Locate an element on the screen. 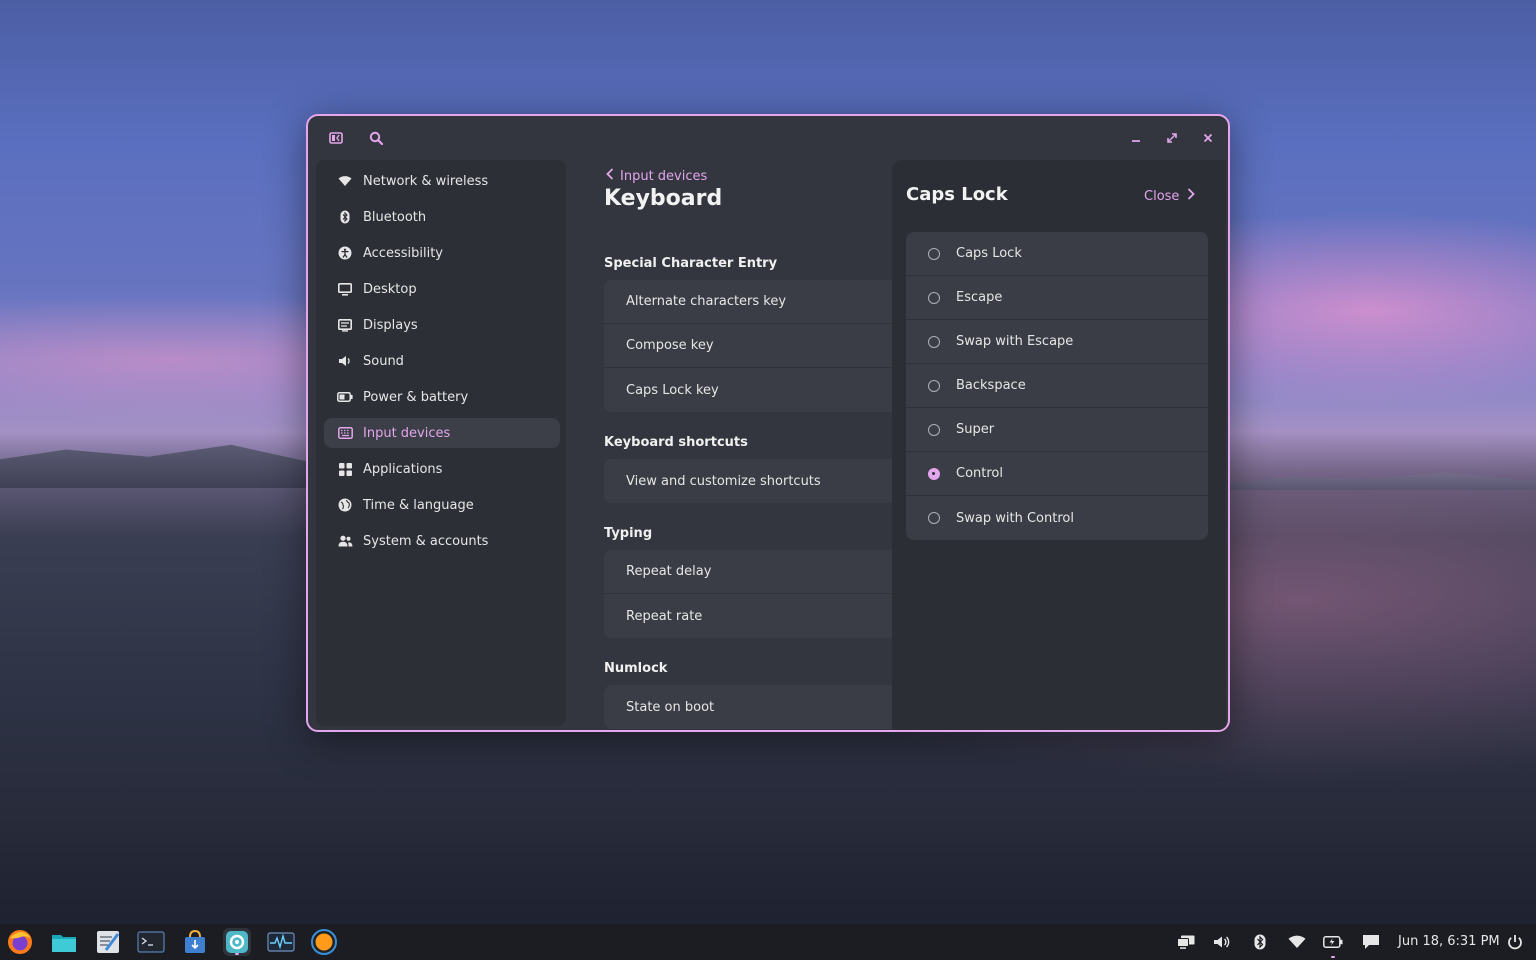 Image resolution: width=1536 pixels, height=960 pixels. panel-close-label: Close is located at coordinates (1162, 196).